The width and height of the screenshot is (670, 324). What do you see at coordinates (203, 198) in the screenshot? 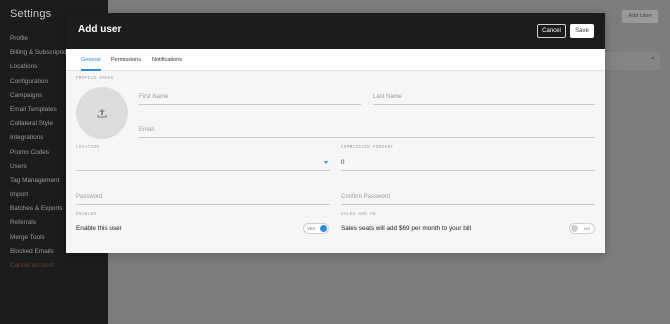
I see `password-field: Password` at bounding box center [203, 198].